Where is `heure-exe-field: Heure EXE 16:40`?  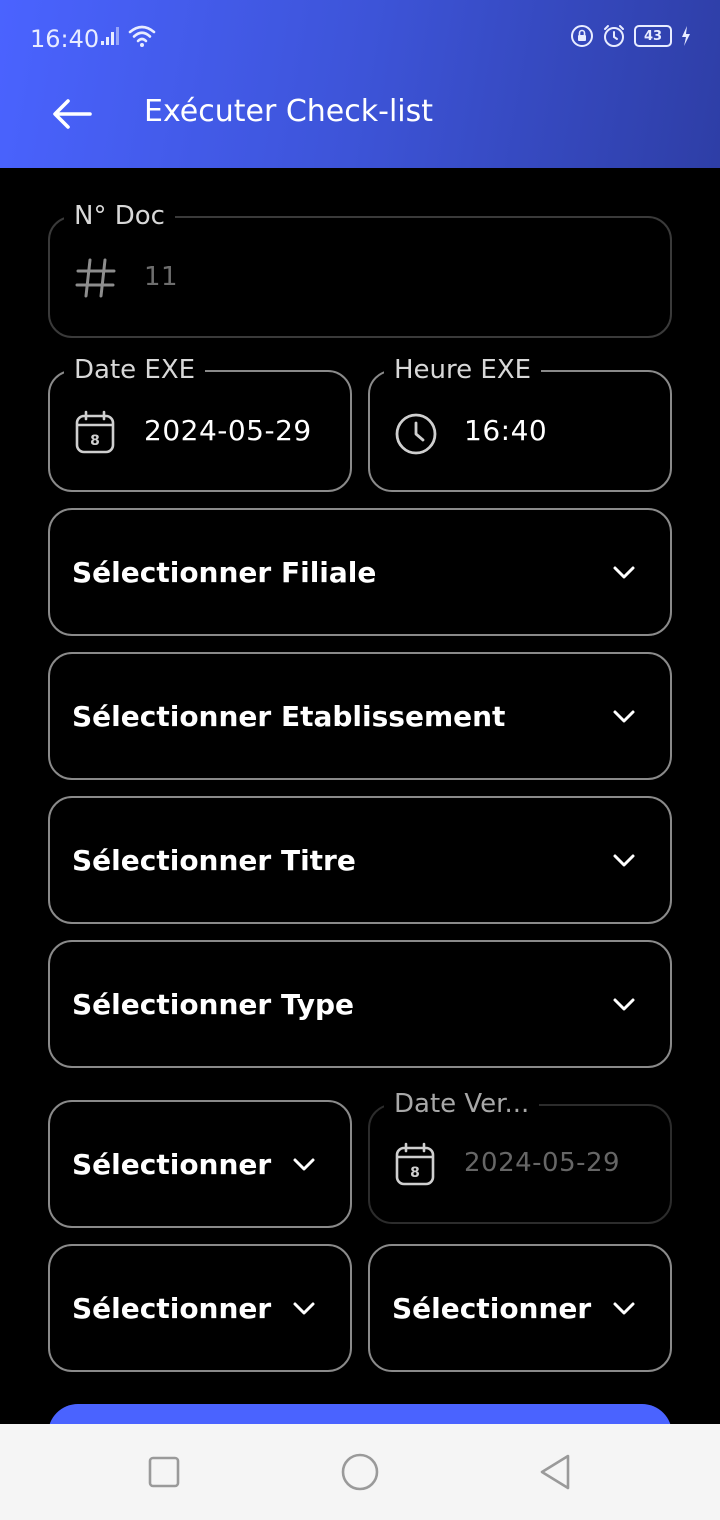 heure-exe-field: Heure EXE 16:40 is located at coordinates (520, 423).